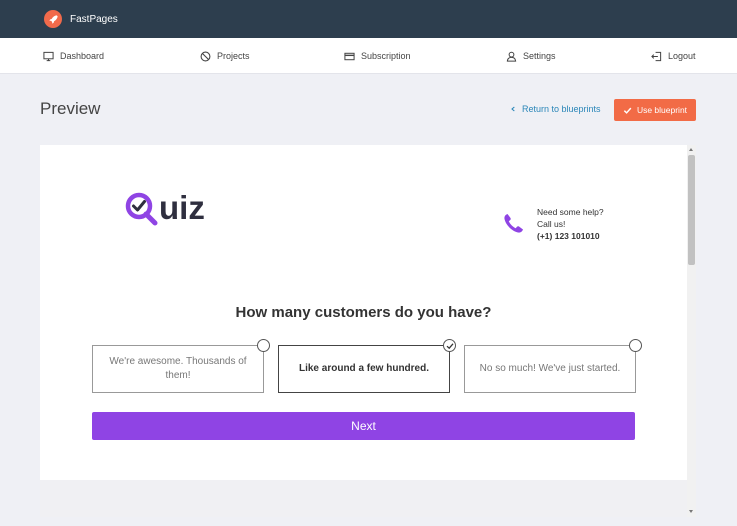 The height and width of the screenshot is (526, 737). I want to click on help-line-2: Call us!, so click(551, 224).